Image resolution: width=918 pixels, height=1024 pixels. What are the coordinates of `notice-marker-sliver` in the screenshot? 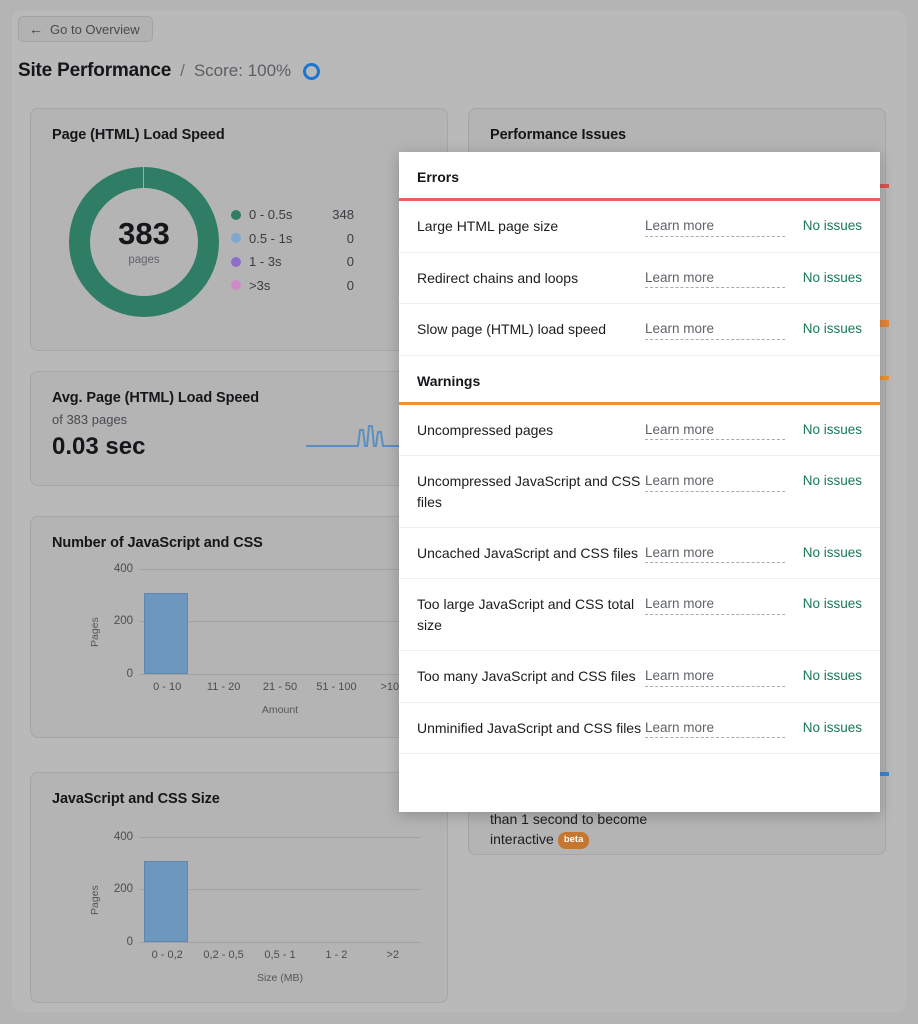 It's located at (884, 774).